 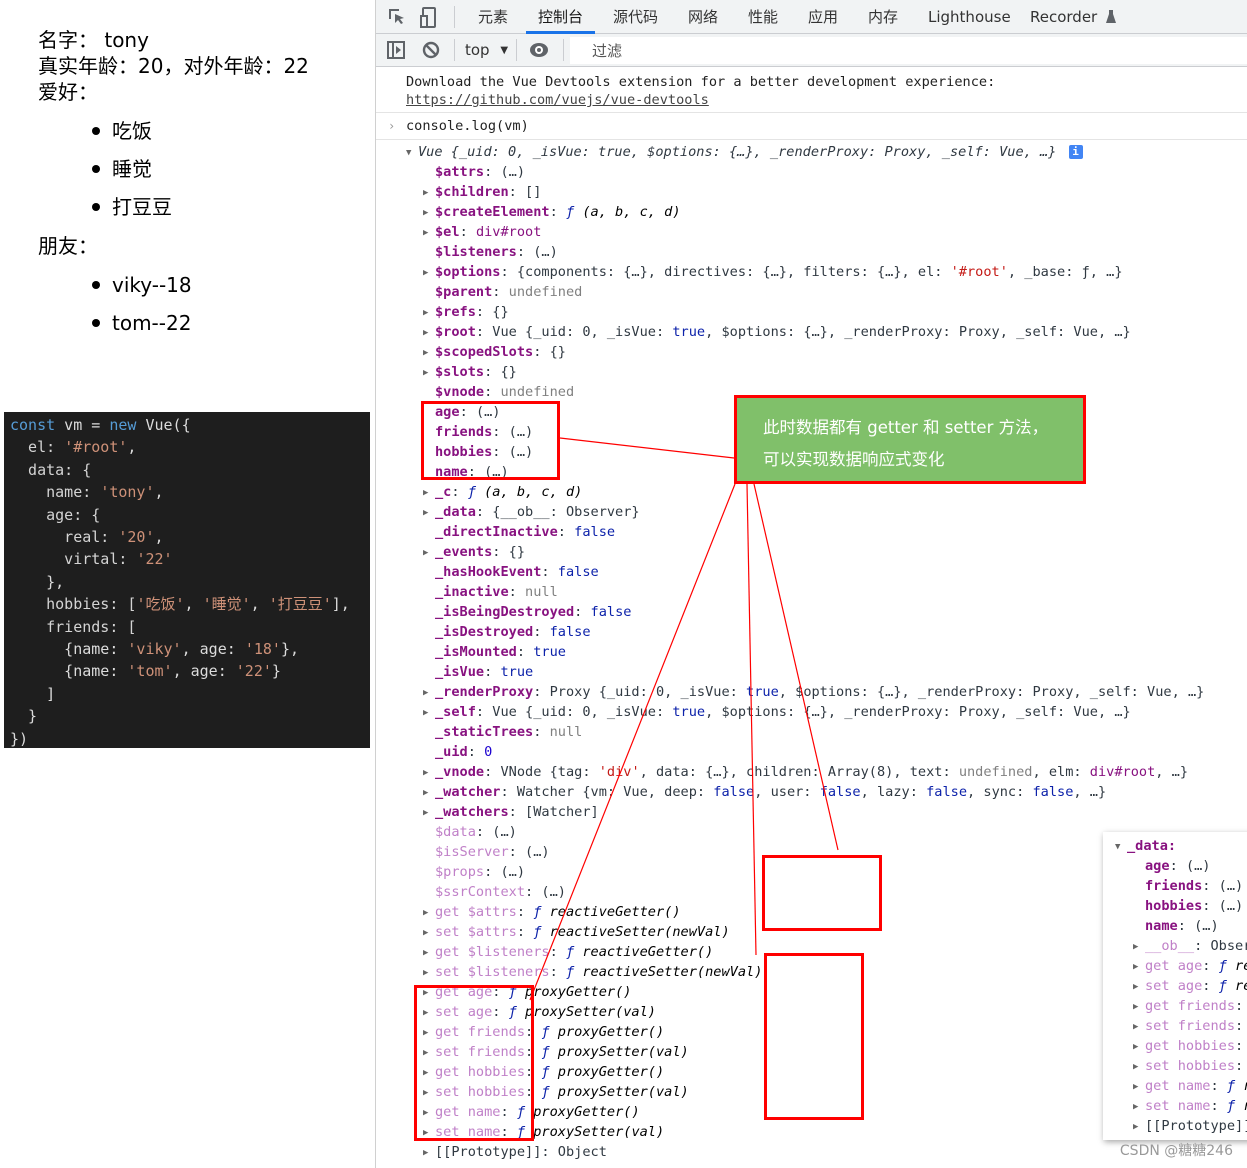 I want to click on property-row: ▶ $el: div#root, so click(x=482, y=232).